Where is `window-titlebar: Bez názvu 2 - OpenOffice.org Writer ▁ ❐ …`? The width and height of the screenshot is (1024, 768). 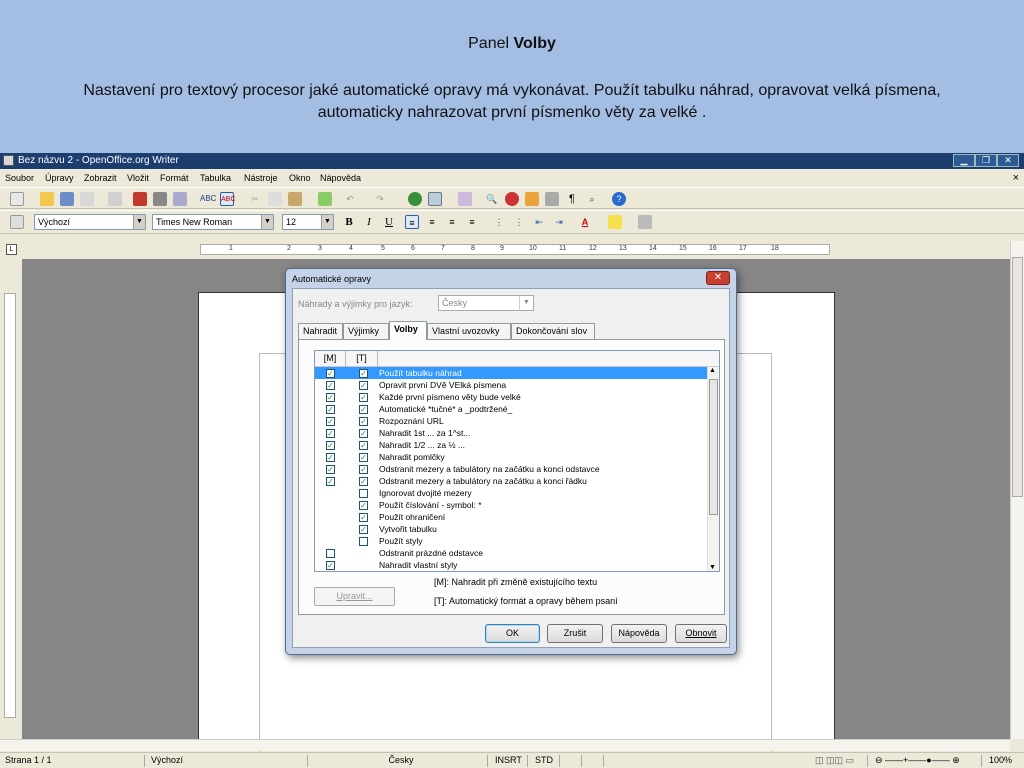 window-titlebar: Bez názvu 2 - OpenOffice.org Writer ▁ ❐ … is located at coordinates (512, 161).